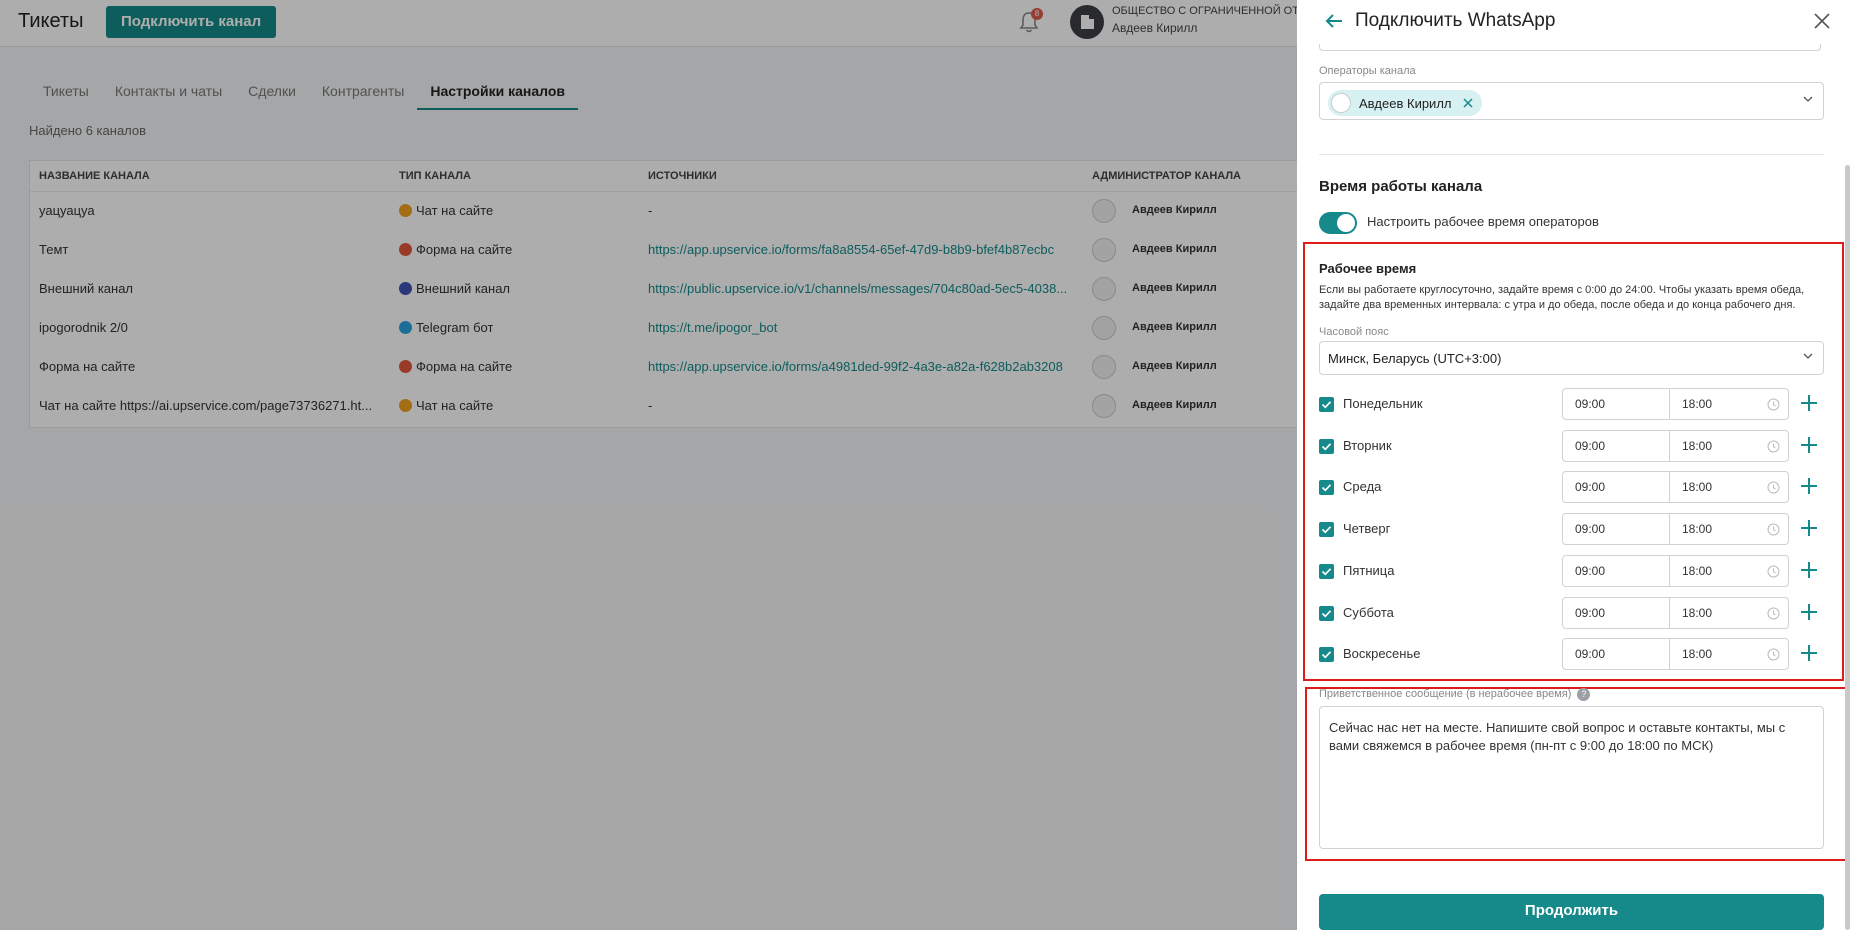 The height and width of the screenshot is (930, 1854). Describe the element at coordinates (1367, 445) in the screenshot. I see `day-name: Вторник` at that location.